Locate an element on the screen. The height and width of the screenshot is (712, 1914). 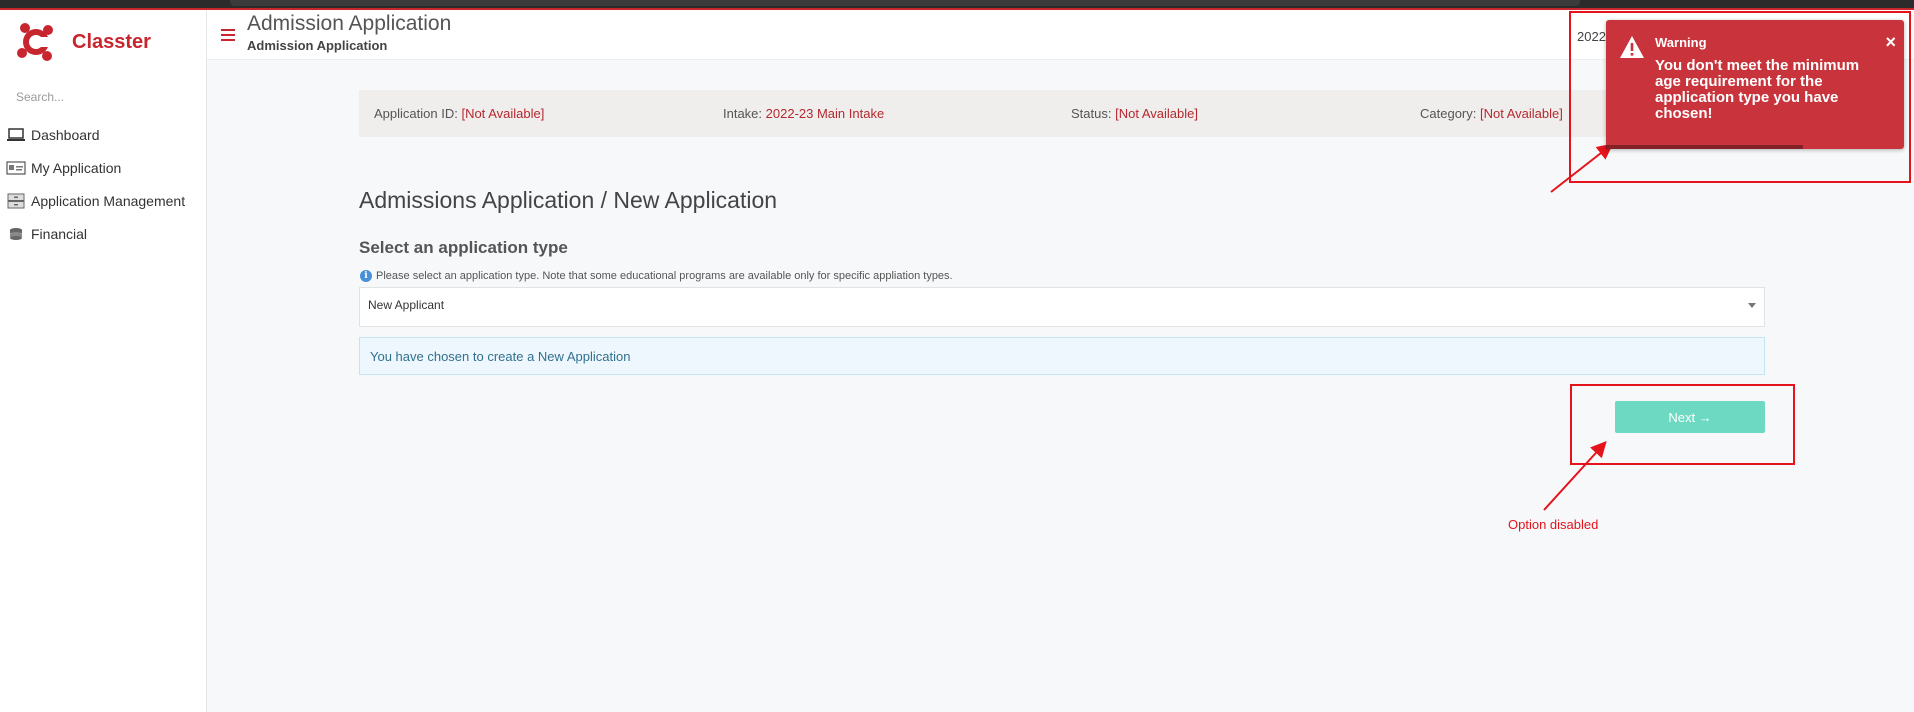
sidebar-item-dashboard: Dashboard is located at coordinates (103, 134).